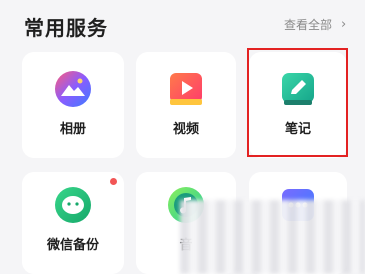 This screenshot has width=365, height=274. What do you see at coordinates (72, 129) in the screenshot?
I see `service-label: 相册` at bounding box center [72, 129].